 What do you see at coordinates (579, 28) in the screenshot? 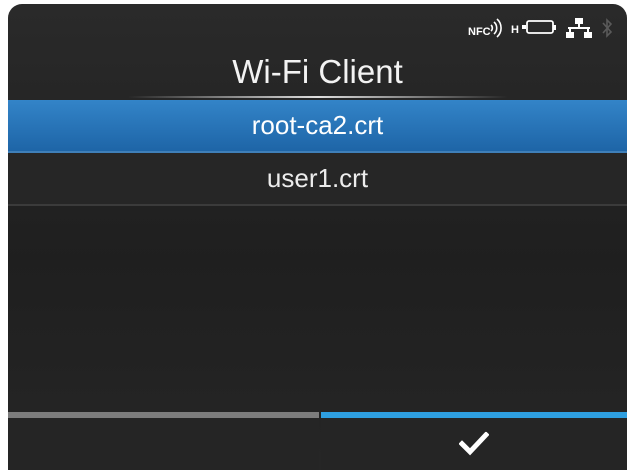
I see `network-icon` at bounding box center [579, 28].